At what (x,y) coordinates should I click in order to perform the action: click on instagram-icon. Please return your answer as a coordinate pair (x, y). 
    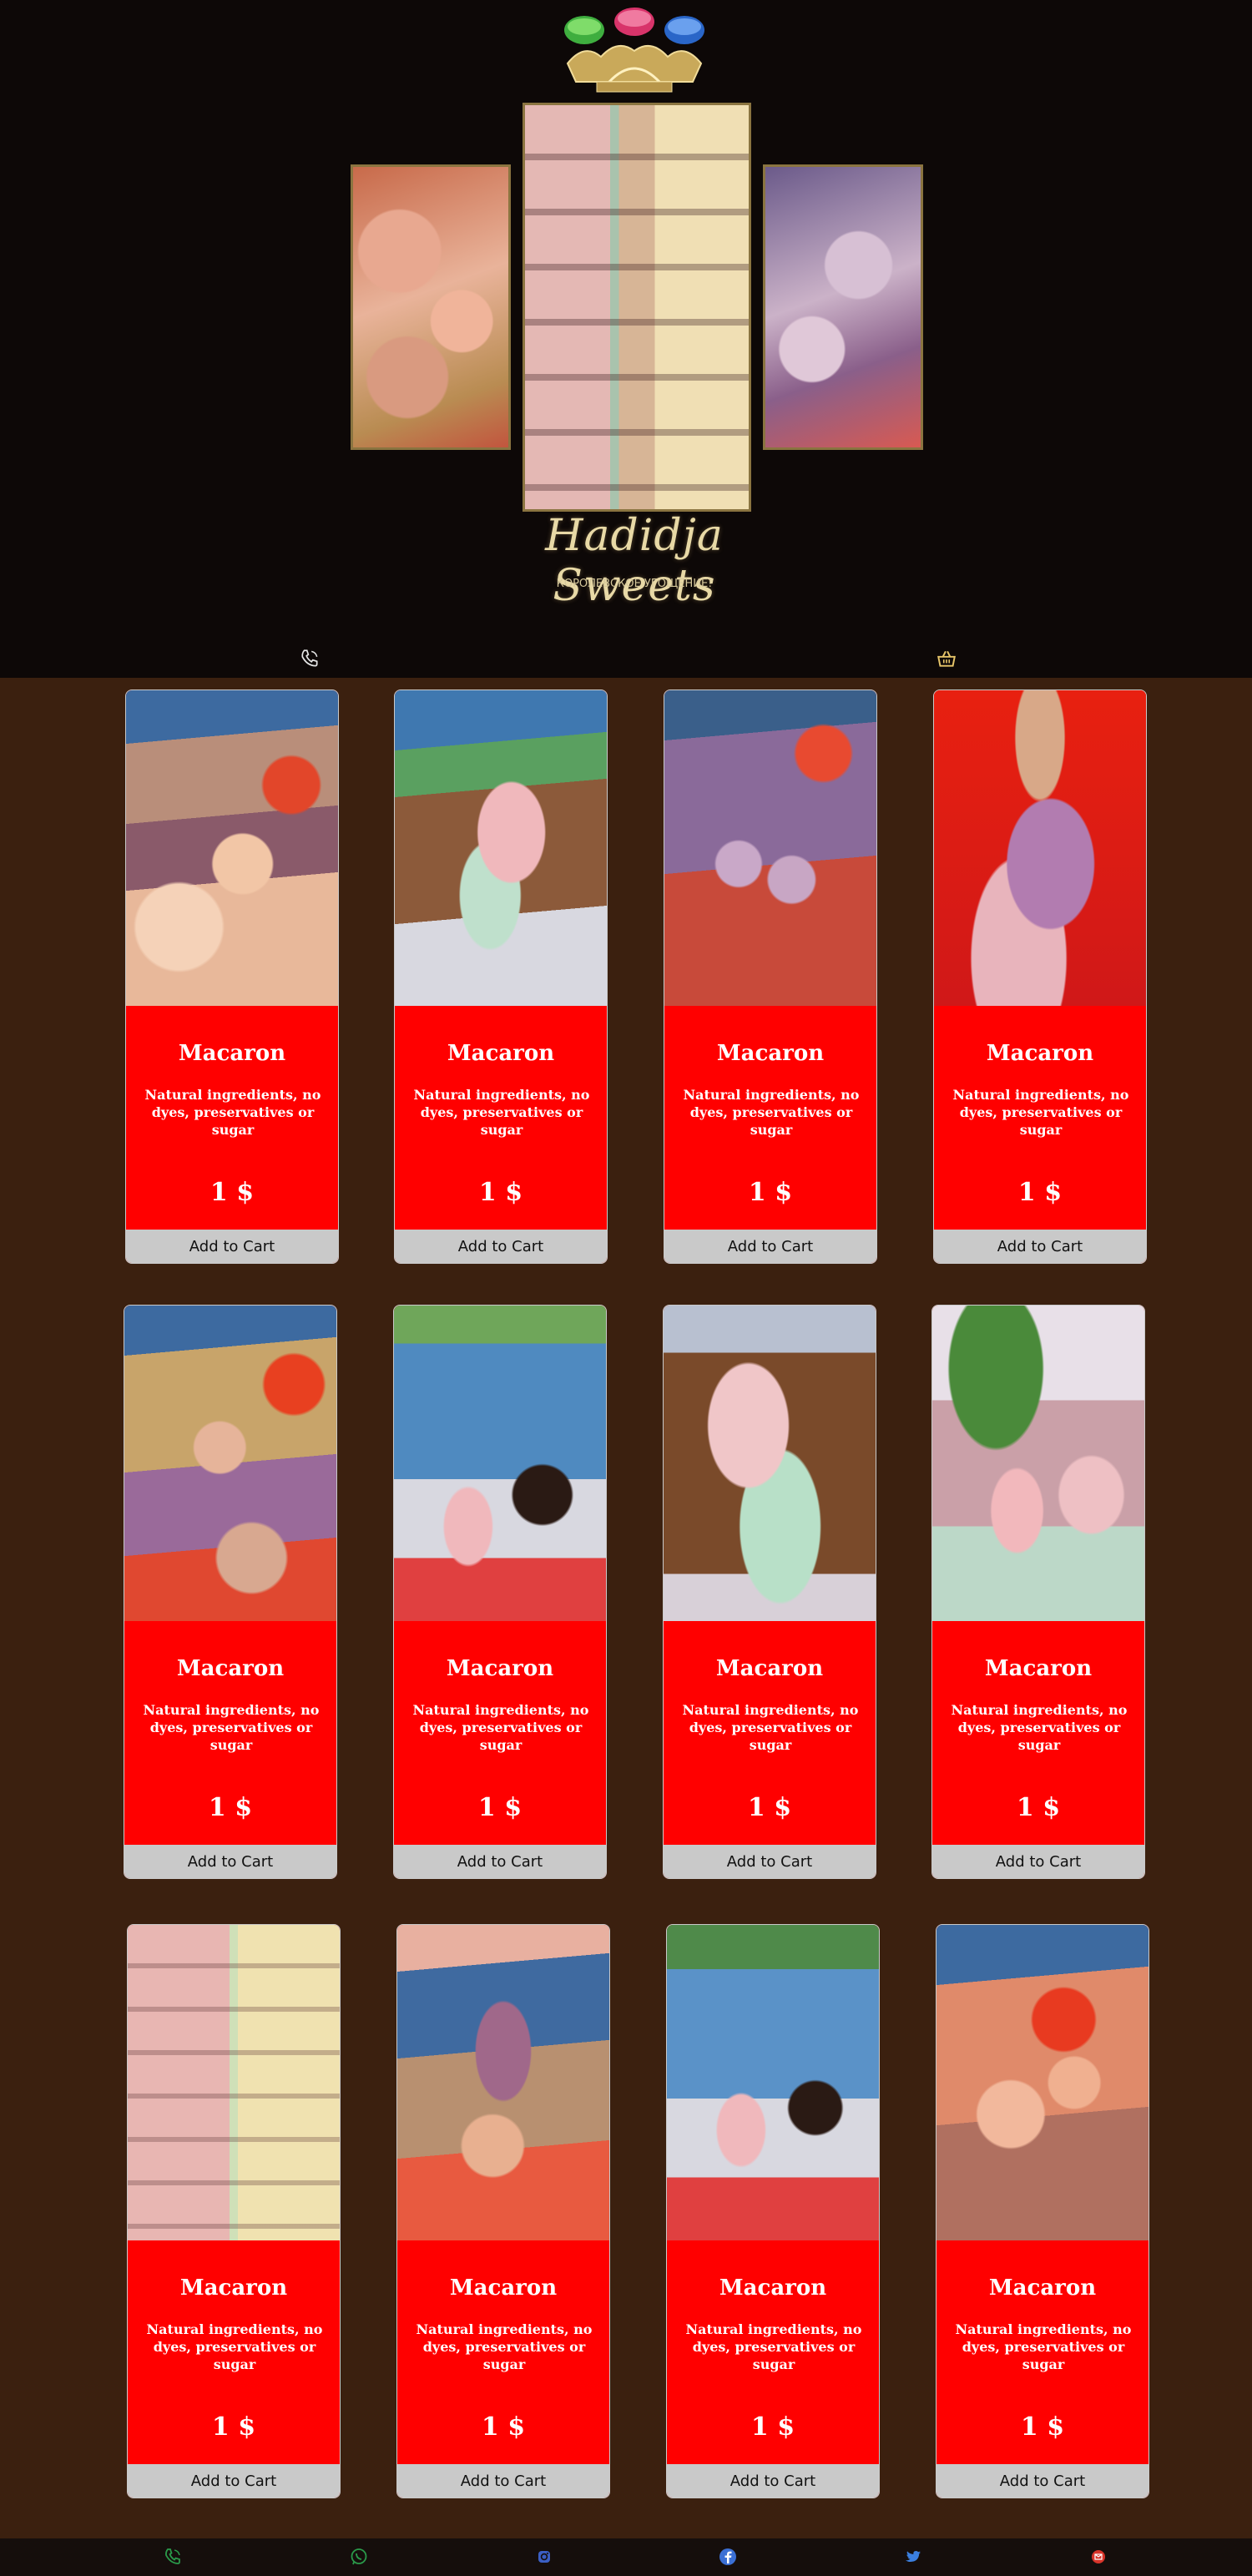
    Looking at the image, I should click on (544, 2557).